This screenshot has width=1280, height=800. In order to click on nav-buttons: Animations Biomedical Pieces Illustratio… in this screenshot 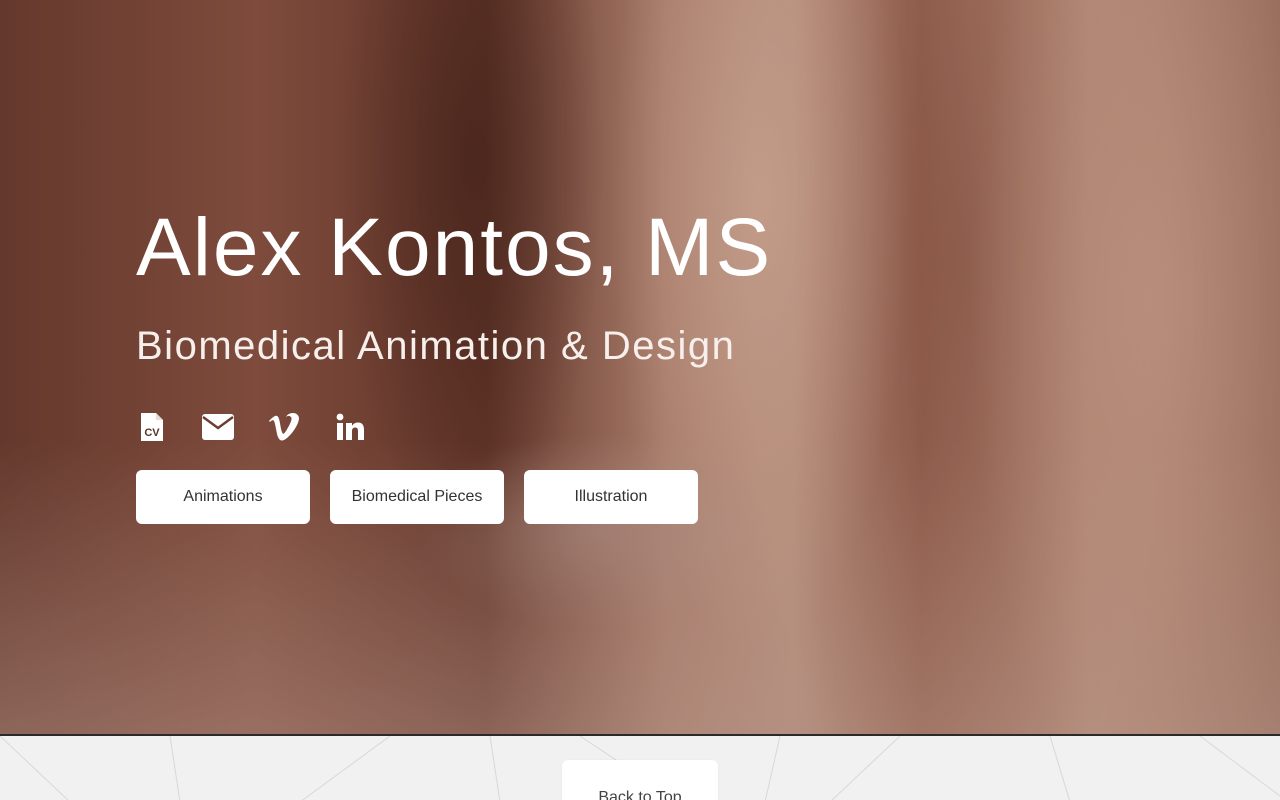, I will do `click(454, 497)`.